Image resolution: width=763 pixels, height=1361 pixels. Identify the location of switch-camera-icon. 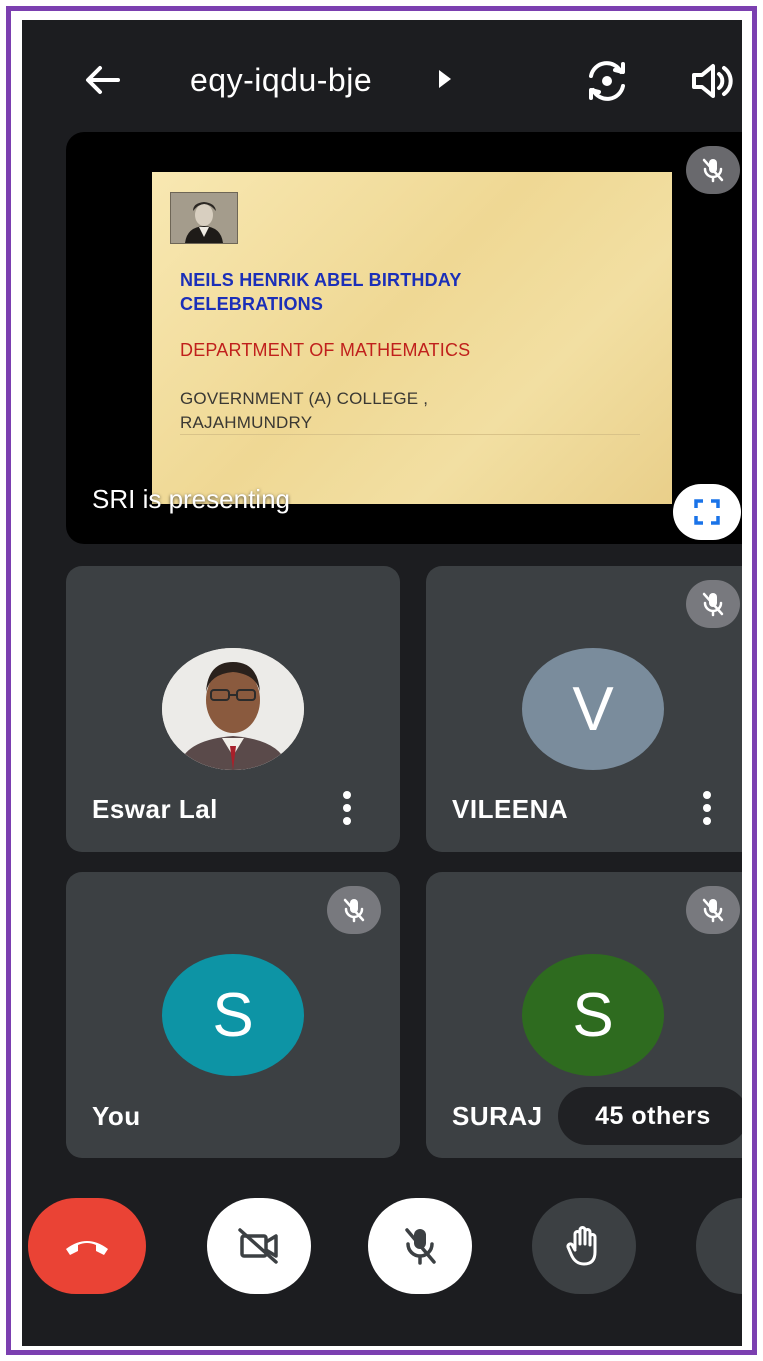
(607, 81).